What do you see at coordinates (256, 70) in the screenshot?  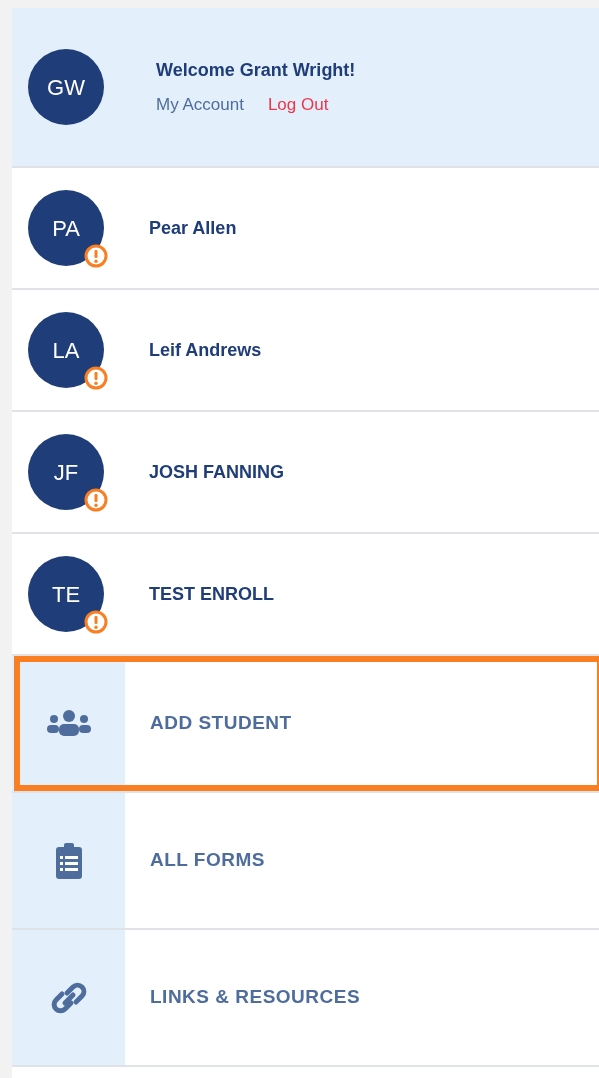 I see `welcome-text: Welcome Grant Wright!` at bounding box center [256, 70].